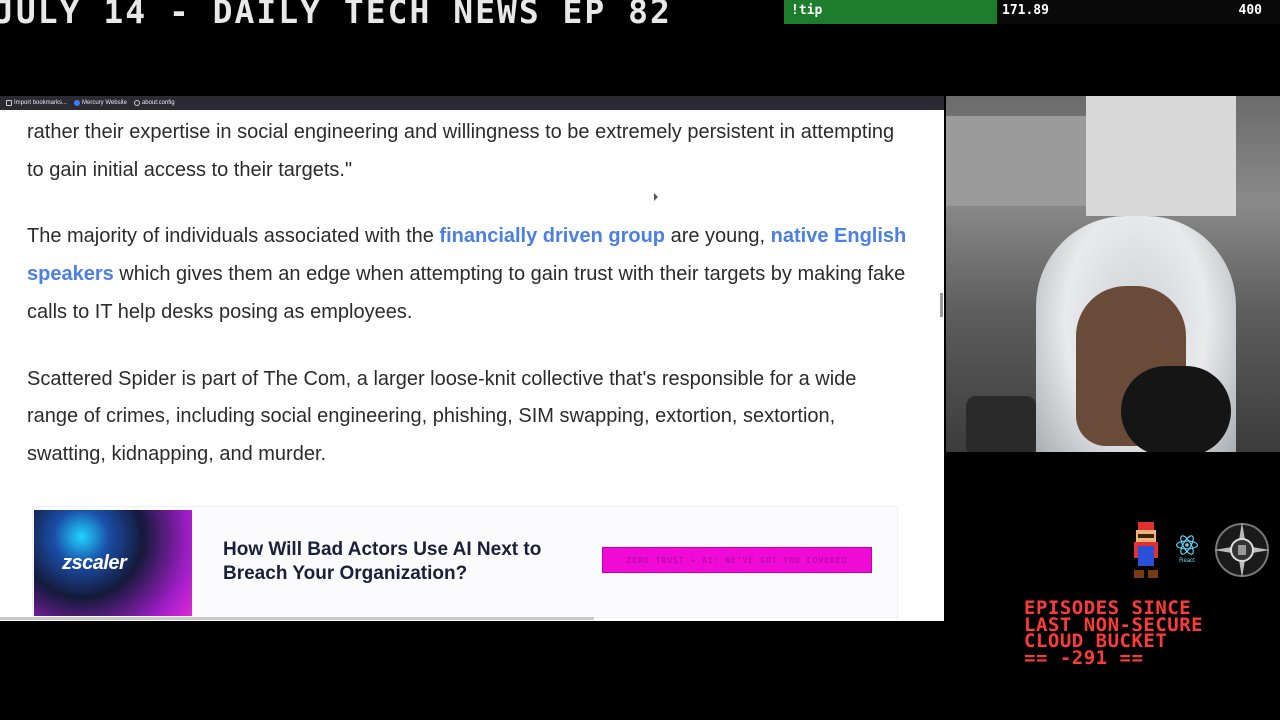  Describe the element at coordinates (1161, 156) in the screenshot. I see `background-door` at that location.